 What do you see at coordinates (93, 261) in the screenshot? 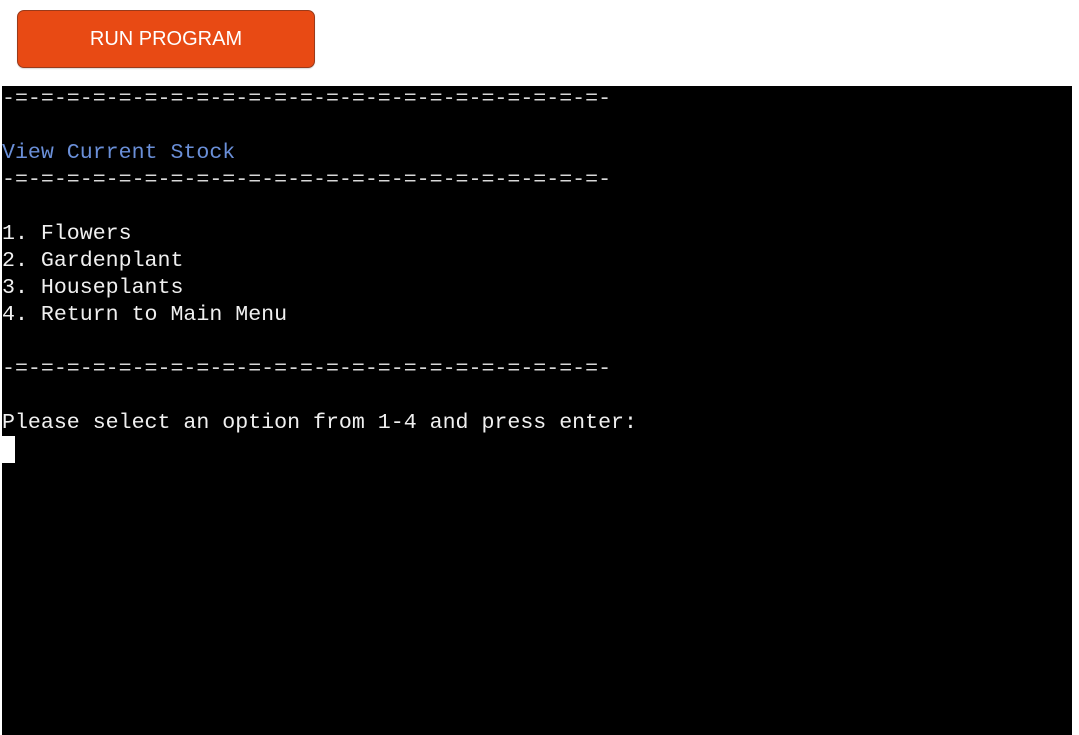
I see `menu-option-gardenplant: 2. Gardenplant` at bounding box center [93, 261].